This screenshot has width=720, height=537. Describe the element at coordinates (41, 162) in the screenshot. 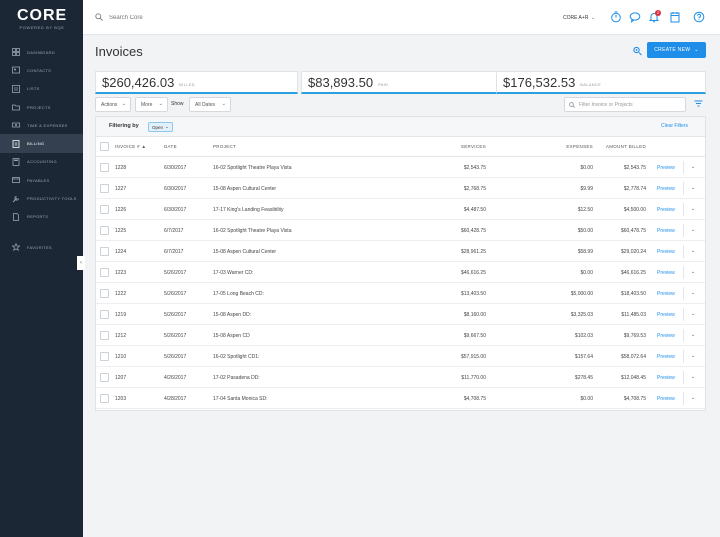

I see `sidebar-item-accounting: Accounting` at that location.